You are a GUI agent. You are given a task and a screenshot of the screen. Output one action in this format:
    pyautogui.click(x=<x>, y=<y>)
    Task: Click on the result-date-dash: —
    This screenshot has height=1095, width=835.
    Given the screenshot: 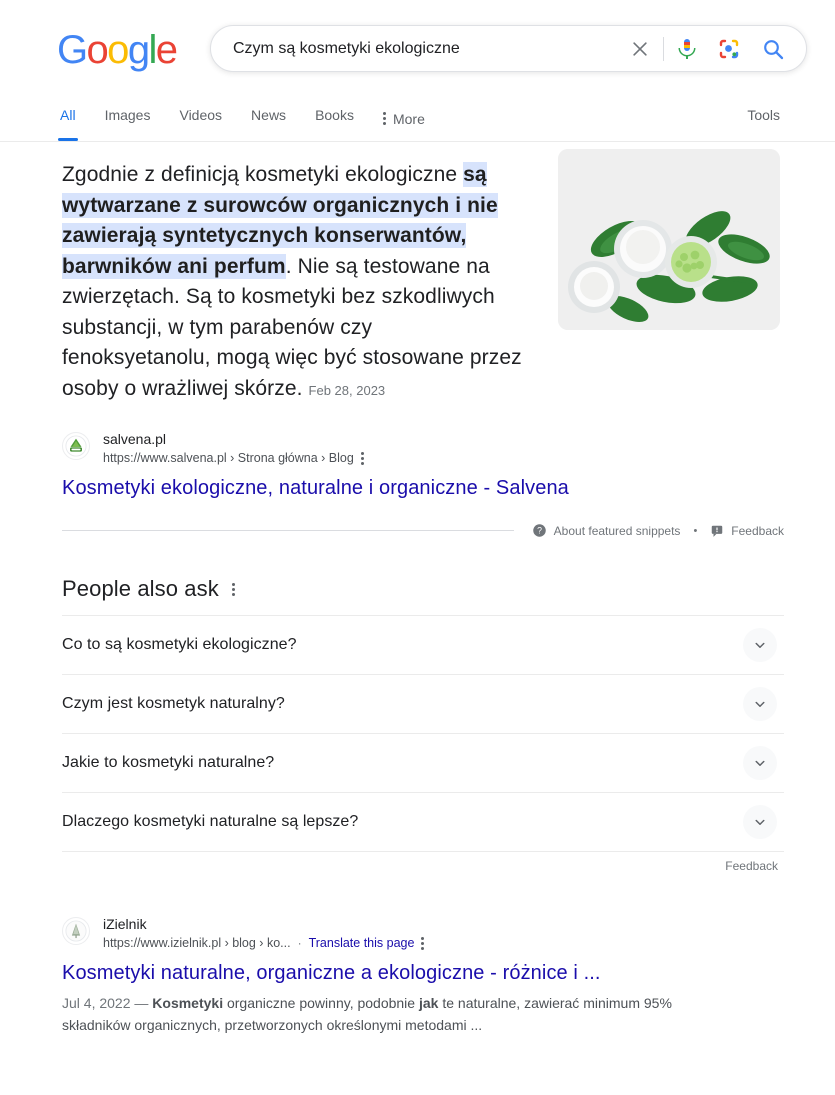 What is the action you would take?
    pyautogui.click(x=141, y=1003)
    